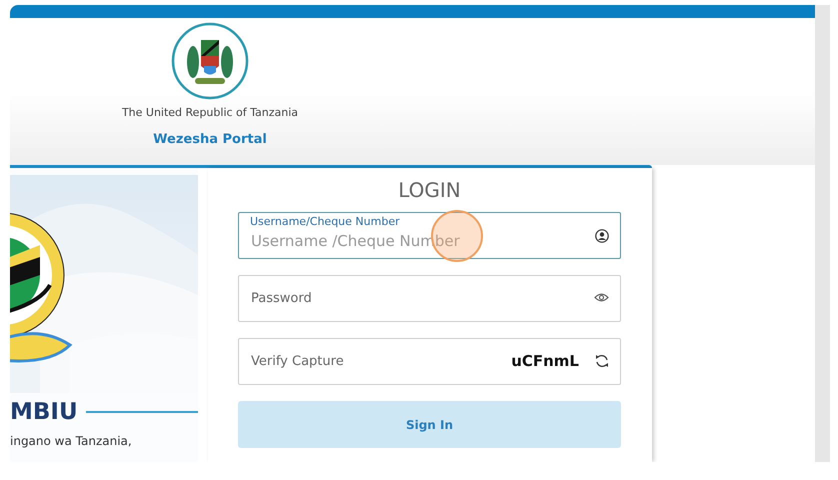 This screenshot has height=480, width=838. I want to click on user-icon, so click(602, 236).